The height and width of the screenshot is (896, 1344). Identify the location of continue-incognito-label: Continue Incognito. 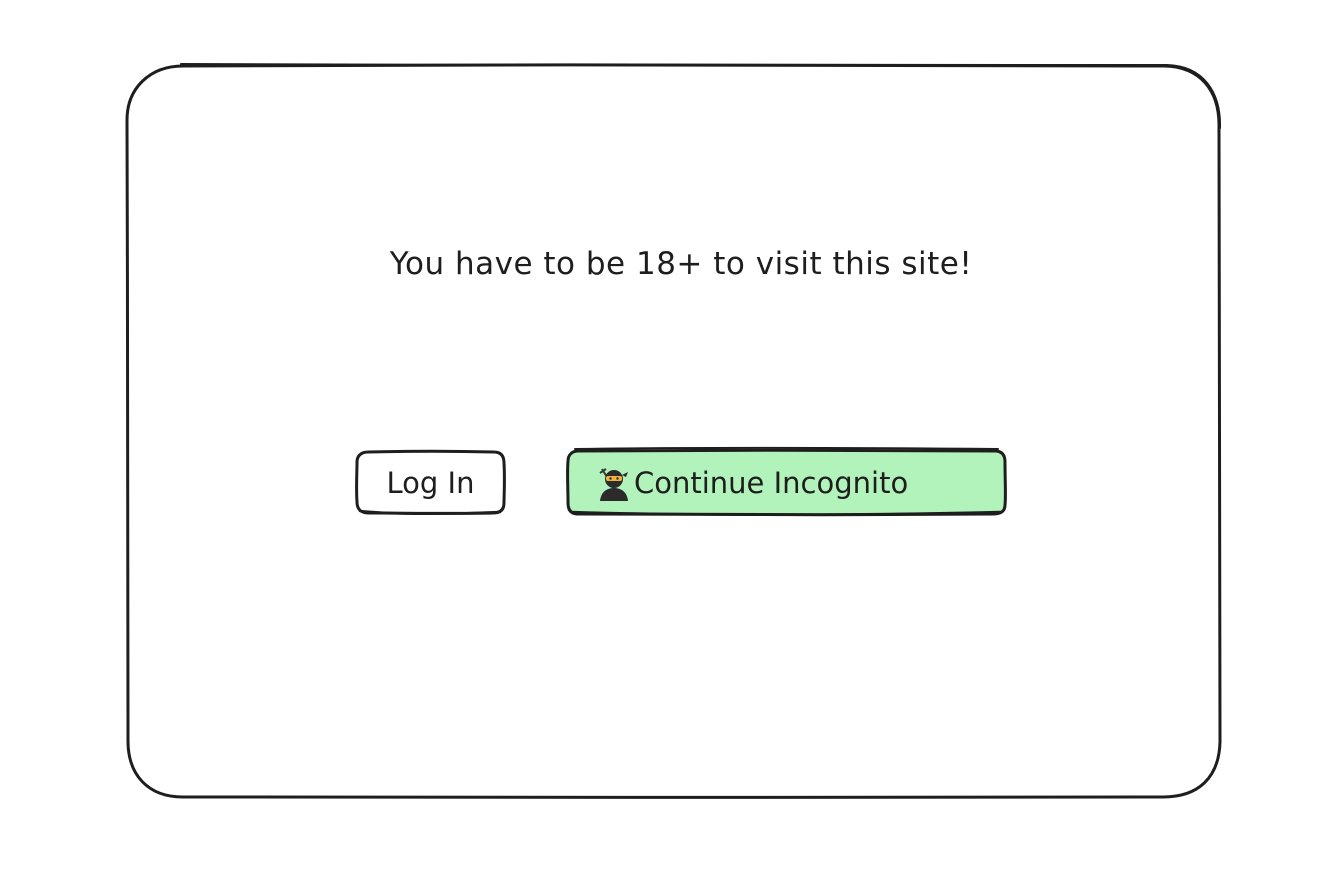
(771, 482).